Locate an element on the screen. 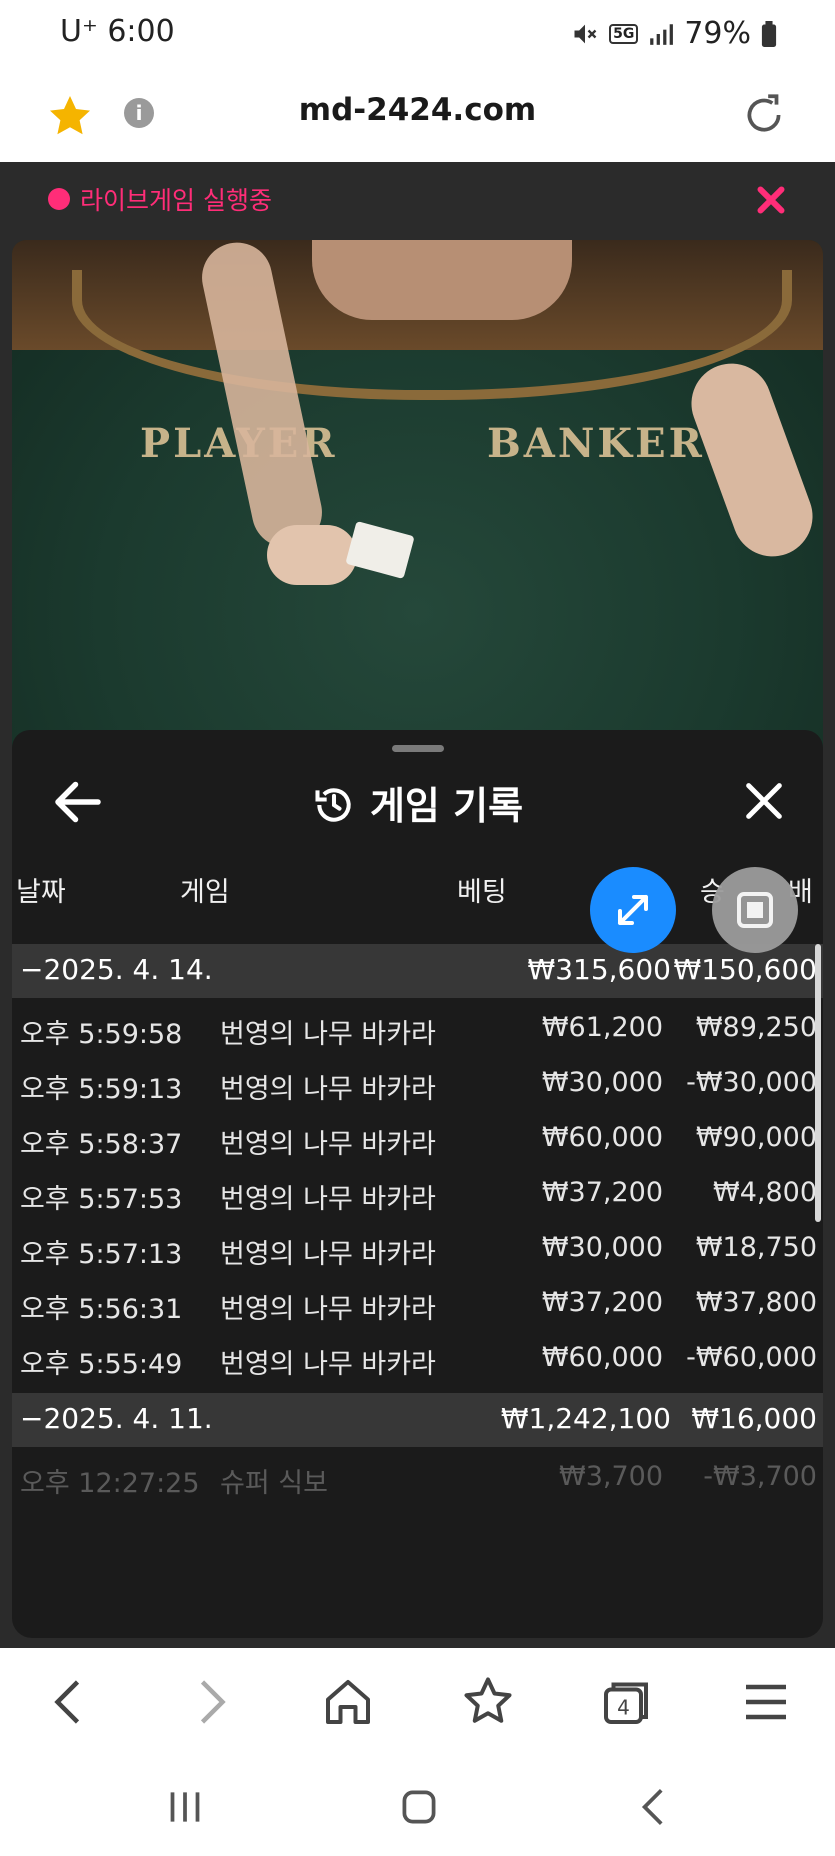 This screenshot has width=835, height=1856. system-home-icon is located at coordinates (419, 1807).